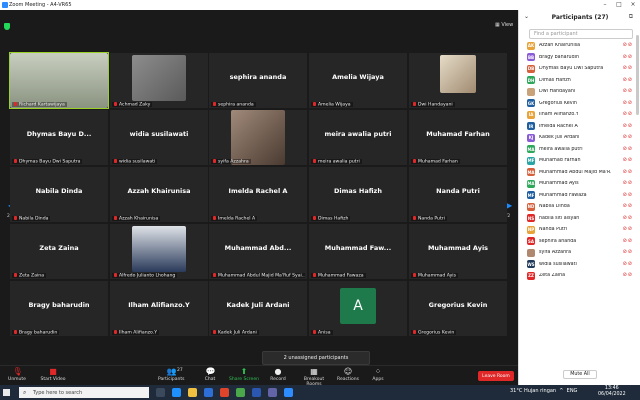 This screenshot has height=400, width=640. Describe the element at coordinates (531, 126) in the screenshot. I see `avatar: IR` at that location.